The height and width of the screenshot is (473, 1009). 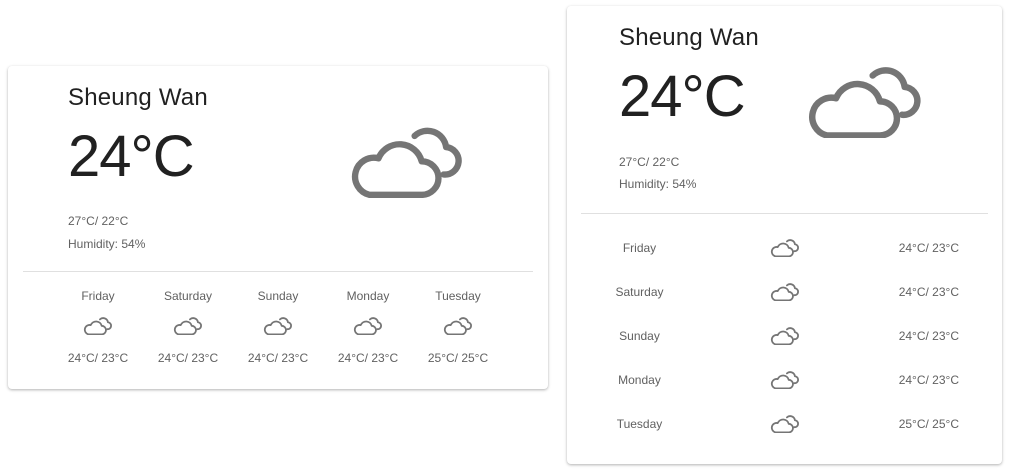 I want to click on forecast-row-sunday: Sunday 24°C/ 23°C, so click(x=784, y=337).